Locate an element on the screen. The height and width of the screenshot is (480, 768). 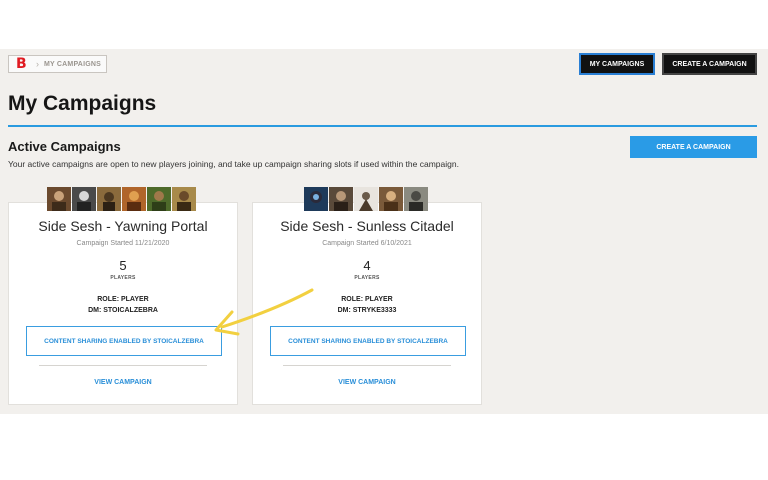
dndbeyond-logo-icon: B is located at coordinates (24, 64).